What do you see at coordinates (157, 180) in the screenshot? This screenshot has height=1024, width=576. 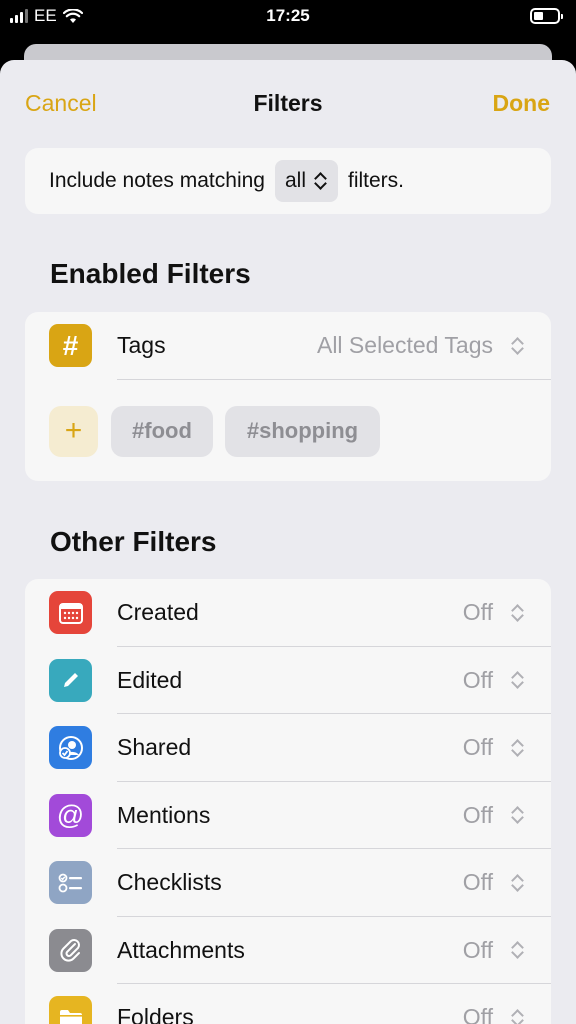 I see `match-prefix: Include notes matching` at bounding box center [157, 180].